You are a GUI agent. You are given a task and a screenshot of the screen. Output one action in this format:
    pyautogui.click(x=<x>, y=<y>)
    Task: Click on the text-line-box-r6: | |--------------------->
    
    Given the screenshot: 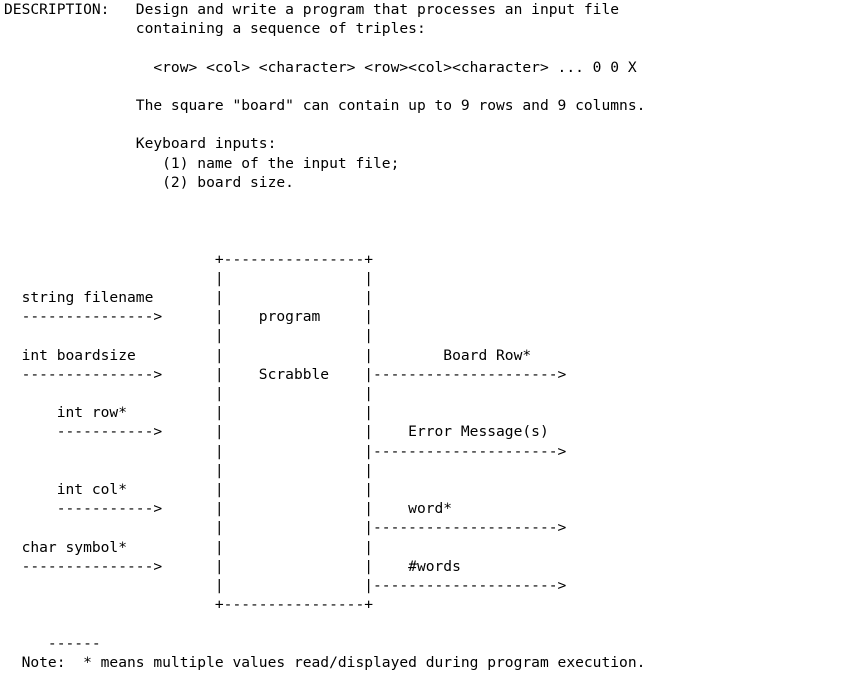 What is the action you would take?
    pyautogui.click(x=285, y=528)
    